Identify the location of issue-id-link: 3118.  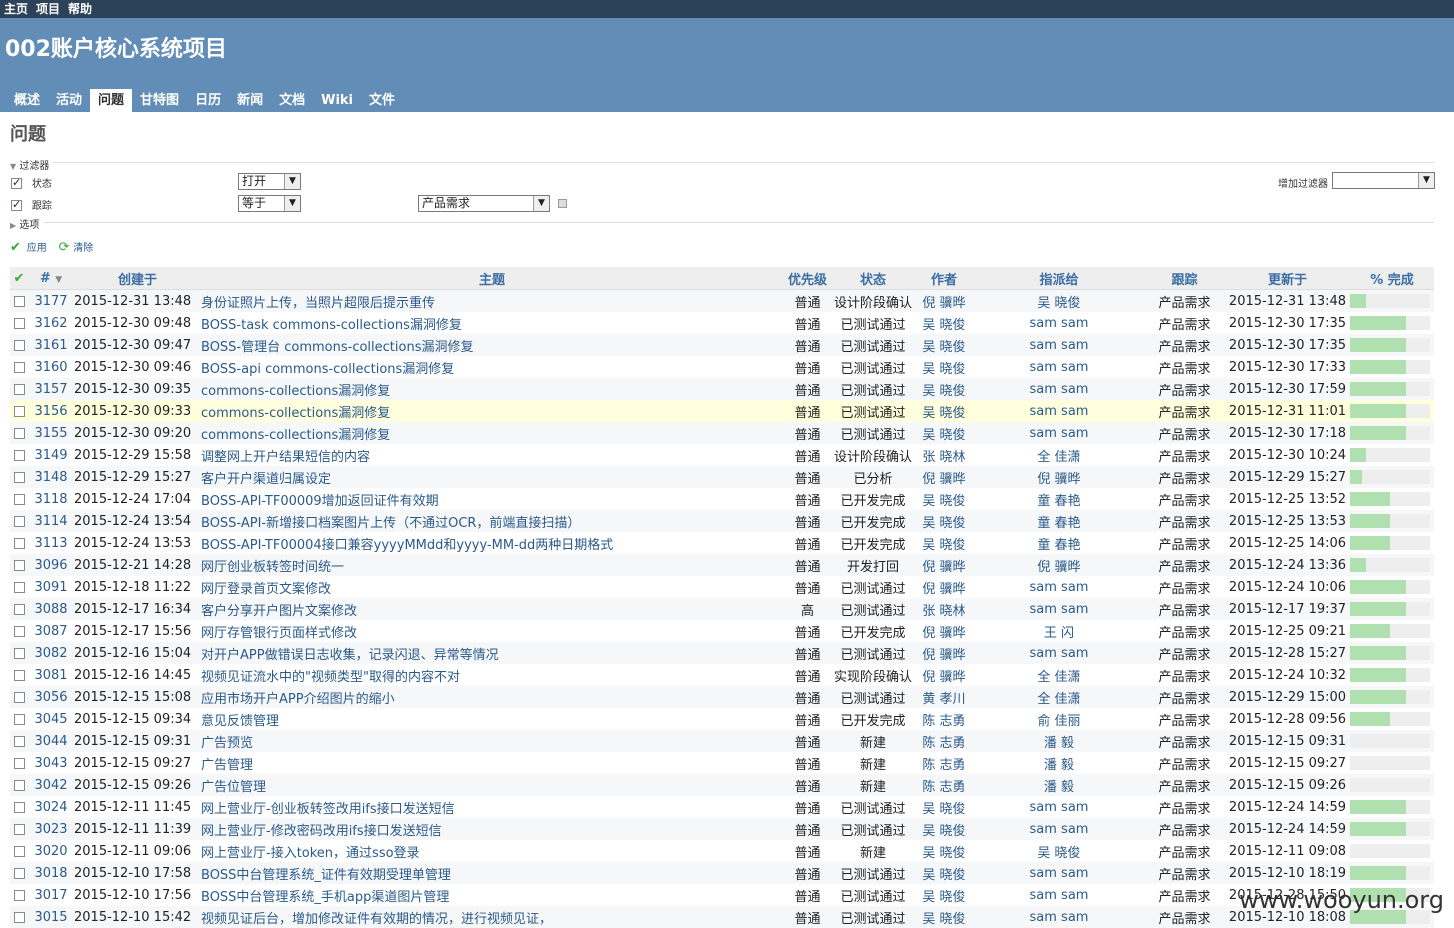
(50, 499).